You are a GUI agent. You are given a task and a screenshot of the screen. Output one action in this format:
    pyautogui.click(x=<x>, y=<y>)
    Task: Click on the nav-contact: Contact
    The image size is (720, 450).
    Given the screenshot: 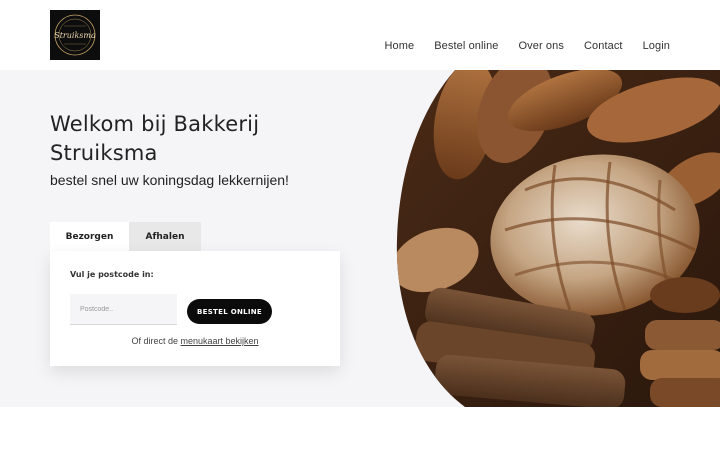 What is the action you would take?
    pyautogui.click(x=603, y=46)
    